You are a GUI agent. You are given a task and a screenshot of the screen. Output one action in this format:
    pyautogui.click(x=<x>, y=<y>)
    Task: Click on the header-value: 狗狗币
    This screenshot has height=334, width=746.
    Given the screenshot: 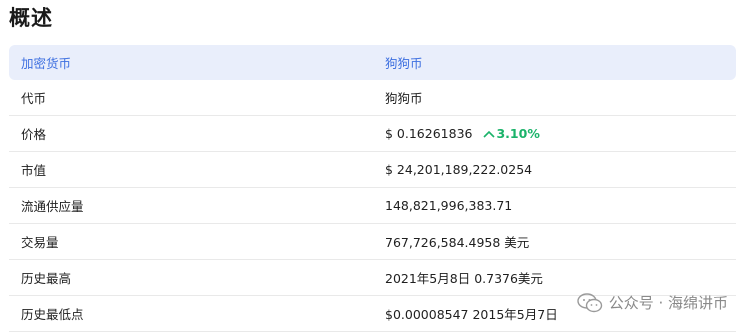 What is the action you would take?
    pyautogui.click(x=404, y=63)
    